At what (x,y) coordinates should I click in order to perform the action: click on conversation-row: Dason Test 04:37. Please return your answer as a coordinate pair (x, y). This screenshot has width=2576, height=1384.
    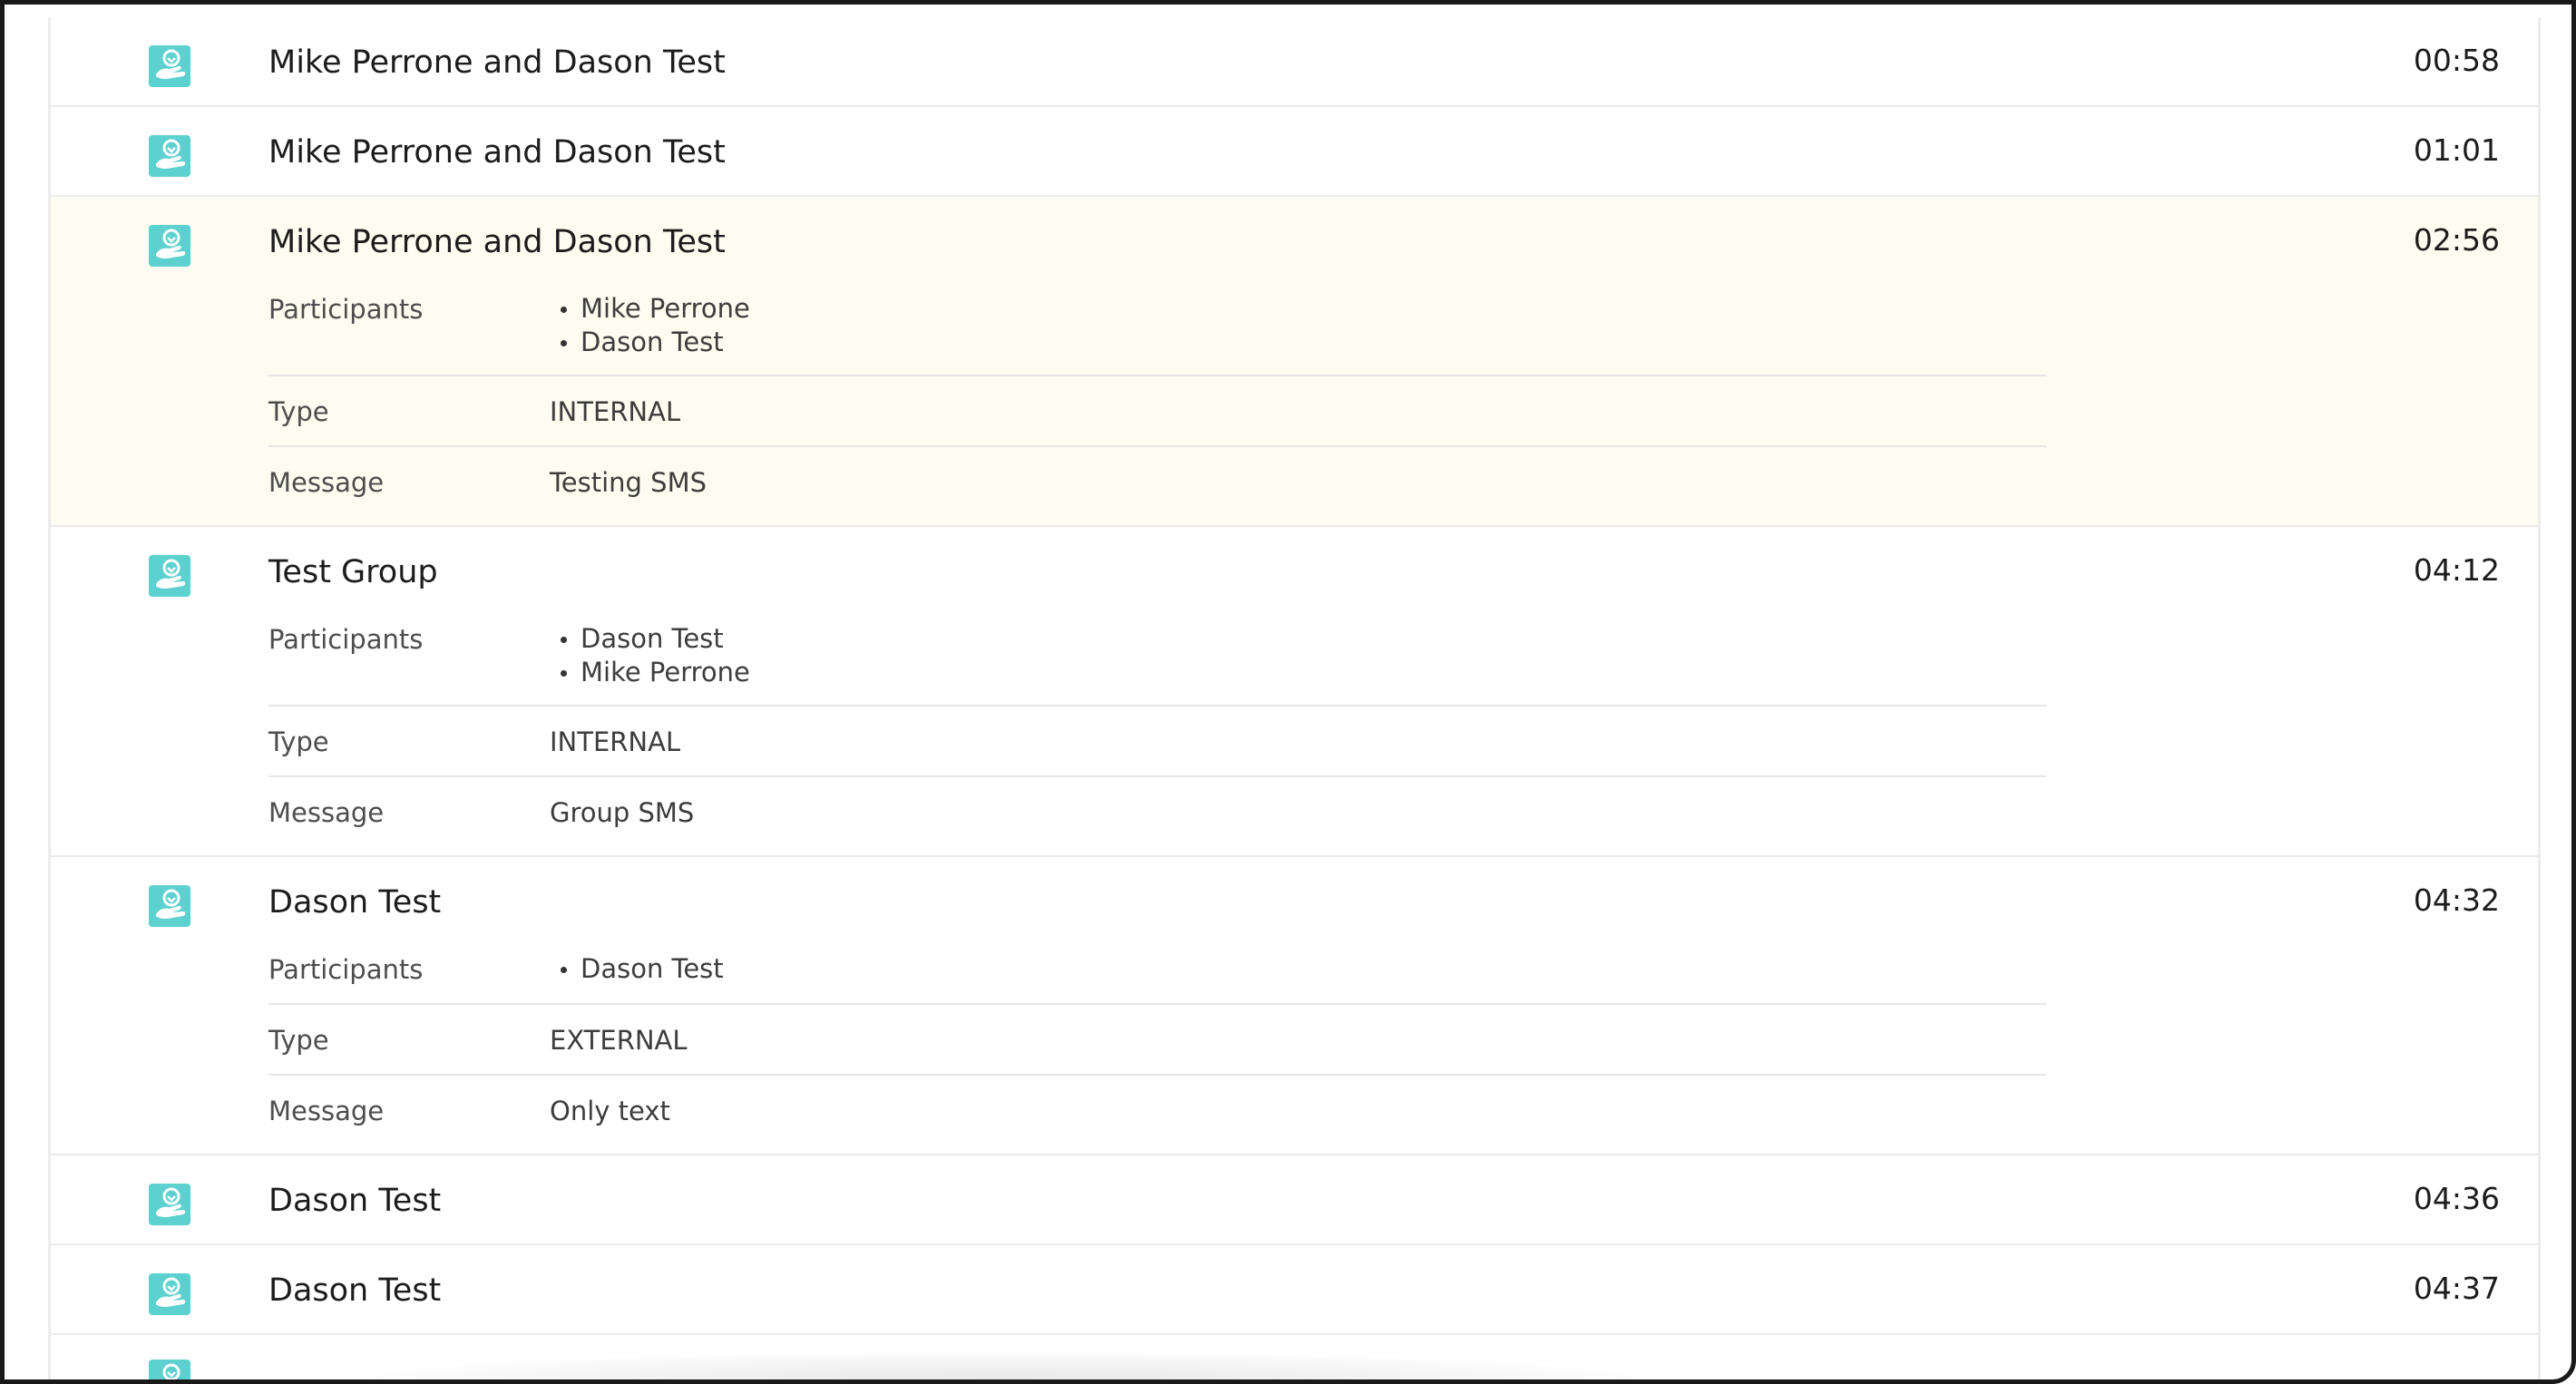
    Looking at the image, I should click on (1294, 1290).